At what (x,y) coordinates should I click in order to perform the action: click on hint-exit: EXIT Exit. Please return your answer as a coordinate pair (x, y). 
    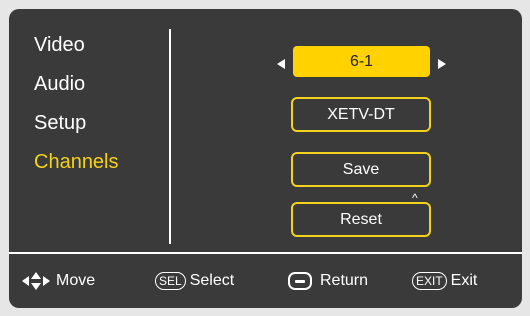
    Looking at the image, I should click on (444, 281).